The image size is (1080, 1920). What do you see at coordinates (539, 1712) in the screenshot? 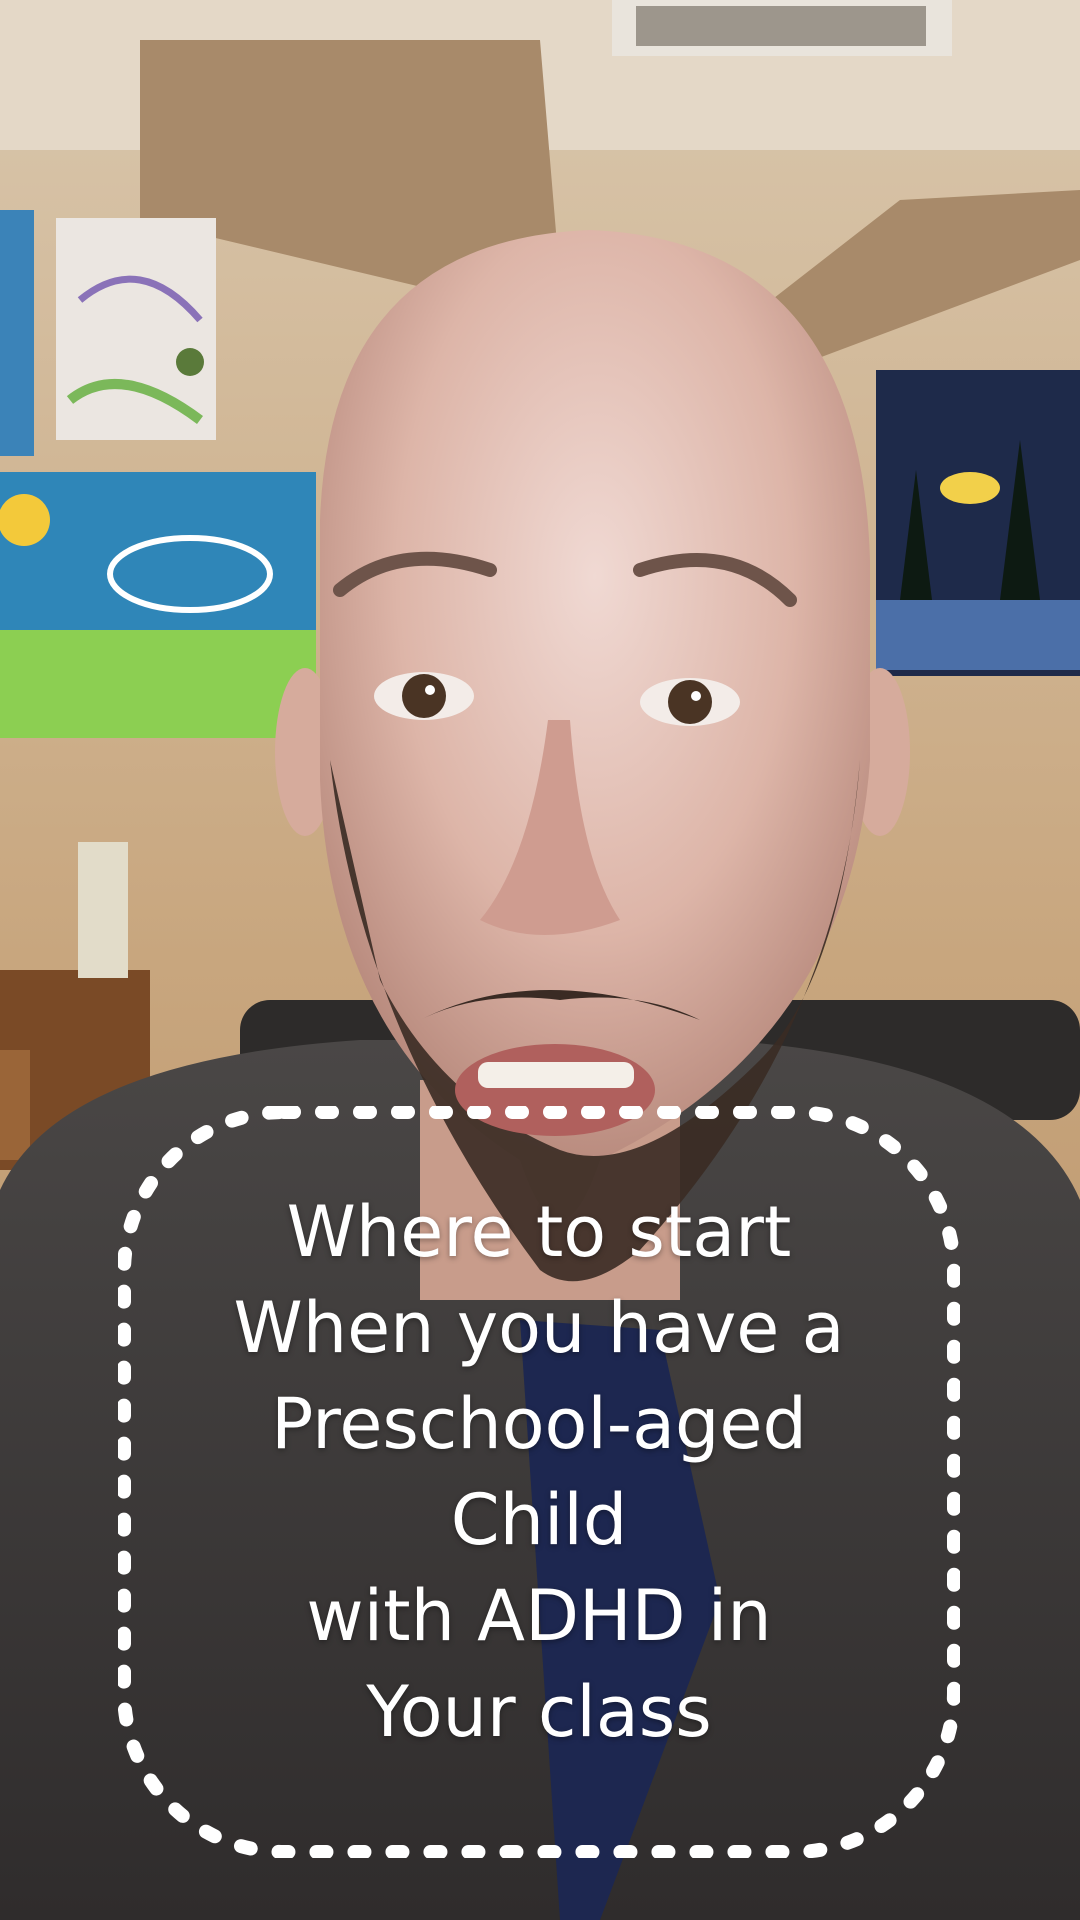
I see `caption-line: Your class` at bounding box center [539, 1712].